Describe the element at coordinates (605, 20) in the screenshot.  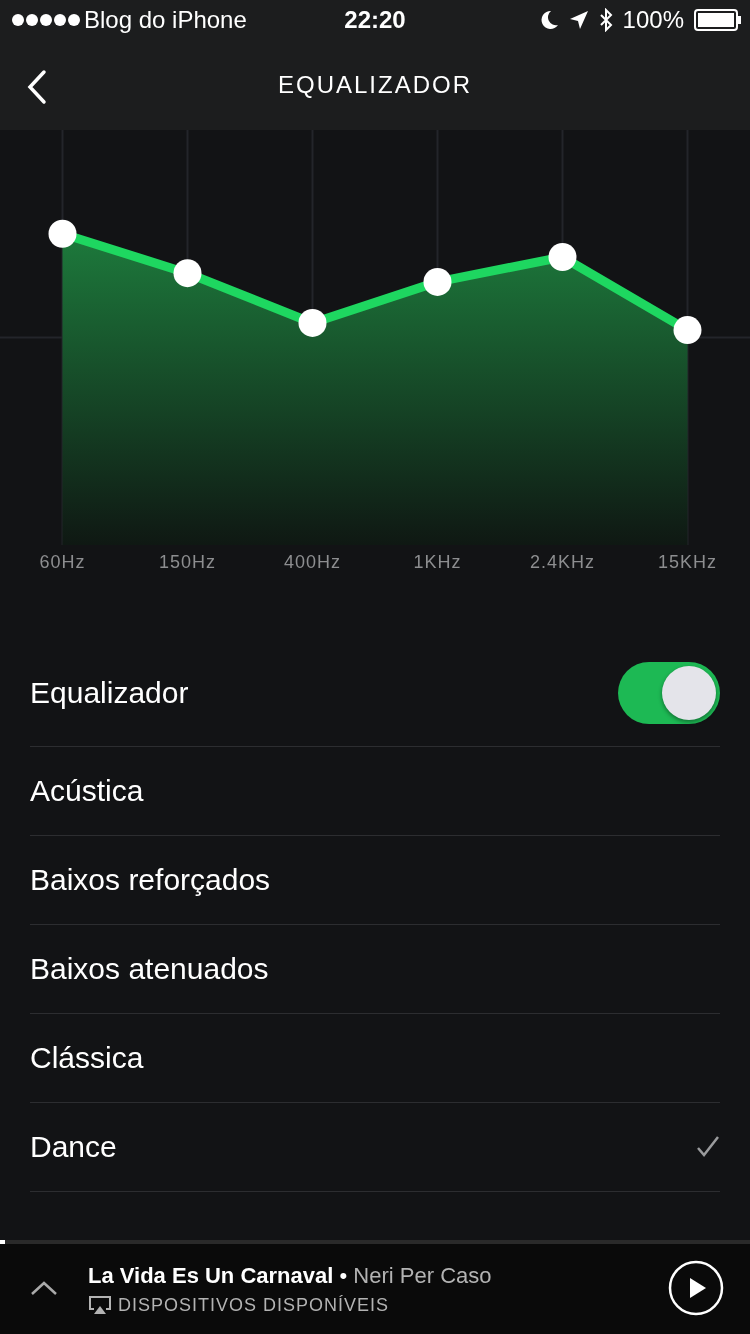
I see `bluetooth-icon` at that location.